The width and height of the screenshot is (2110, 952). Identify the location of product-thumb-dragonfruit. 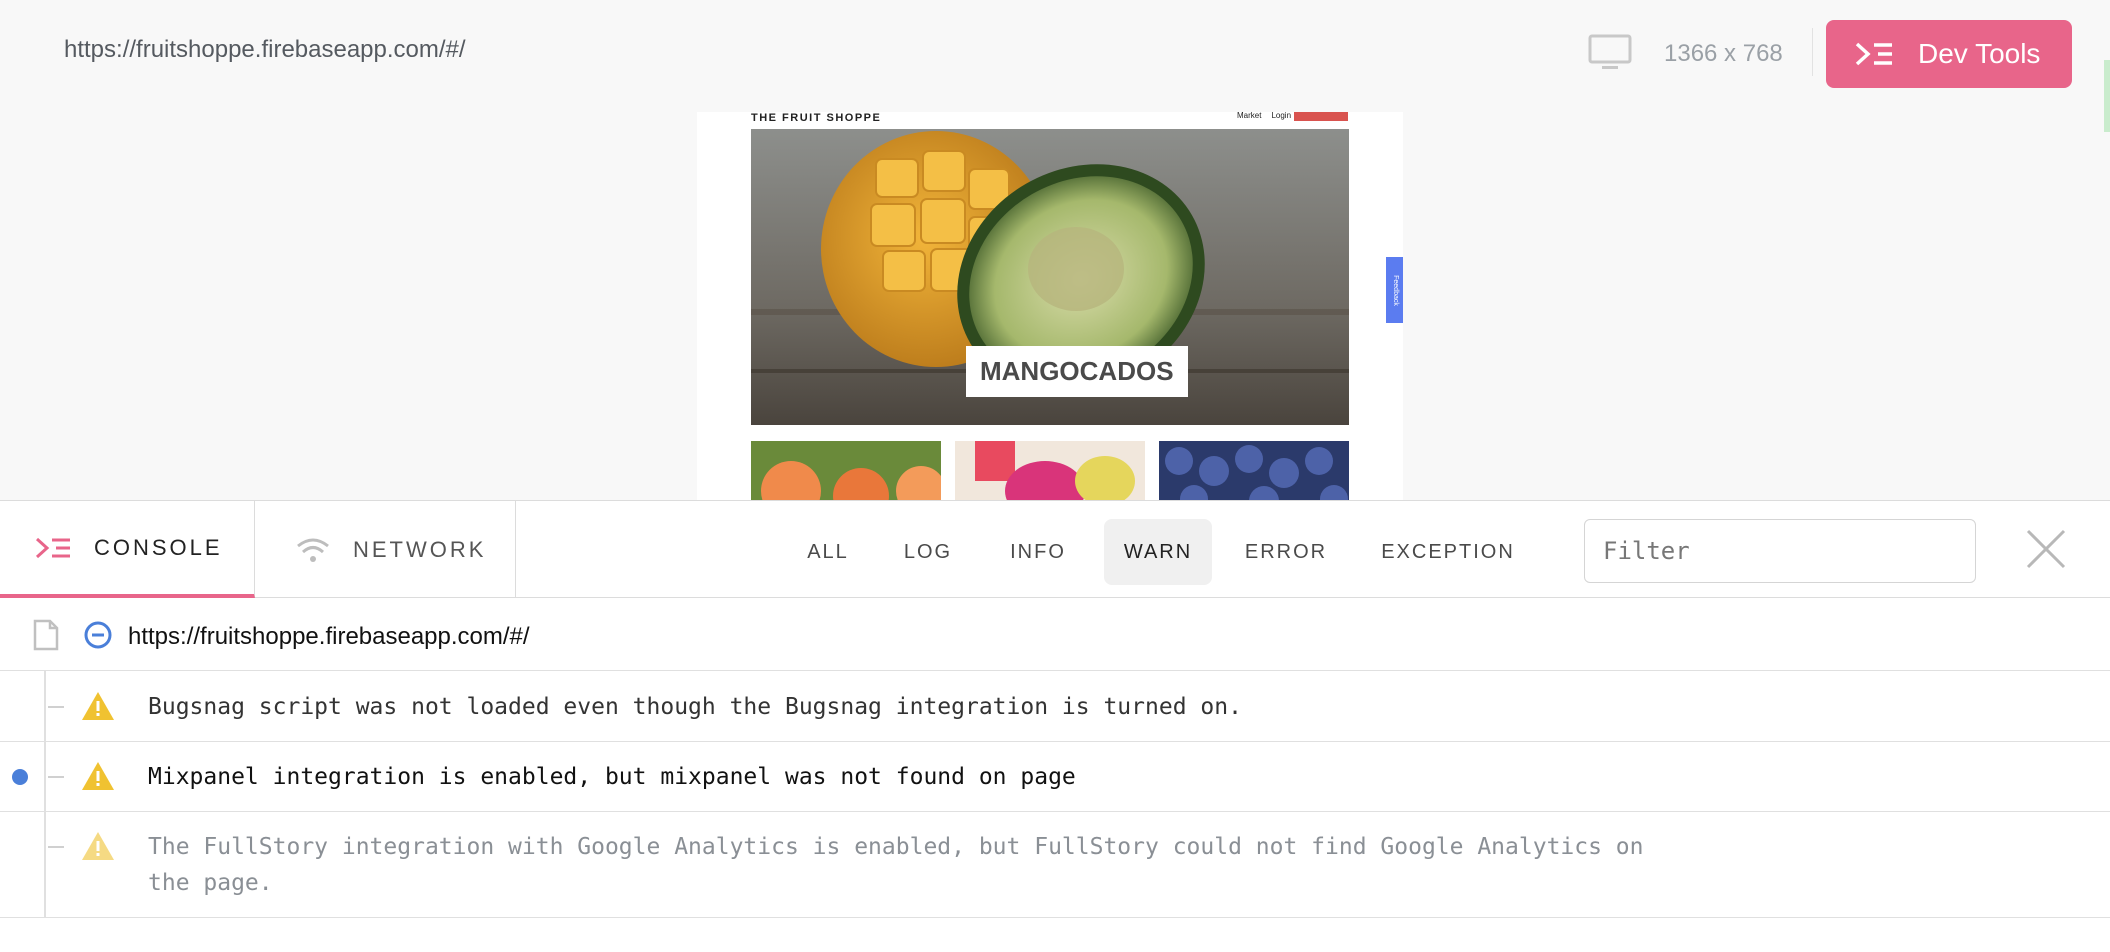
(1050, 470).